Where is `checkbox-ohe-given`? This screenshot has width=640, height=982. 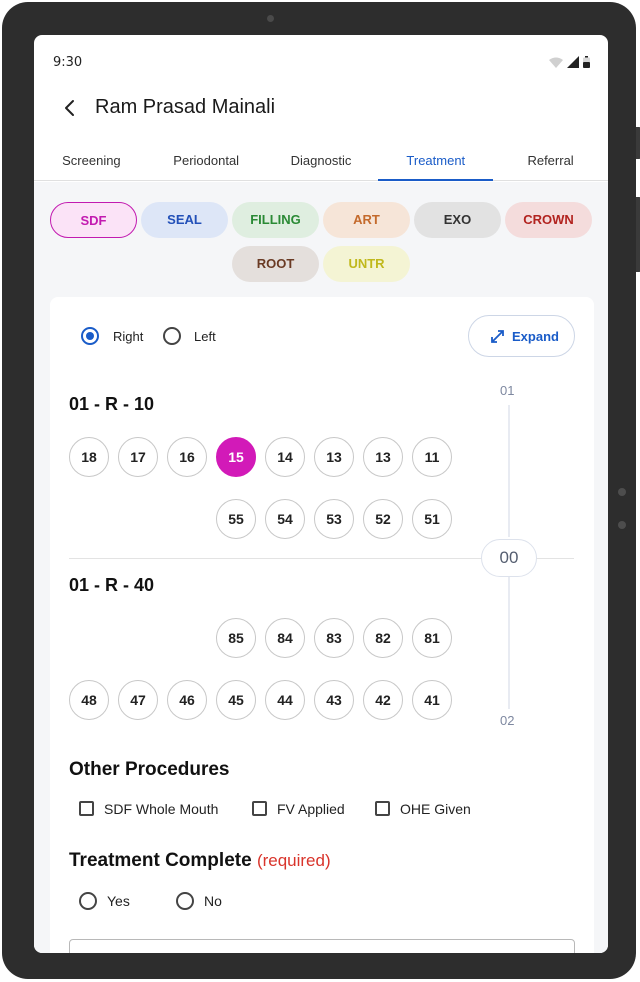 checkbox-ohe-given is located at coordinates (382, 808).